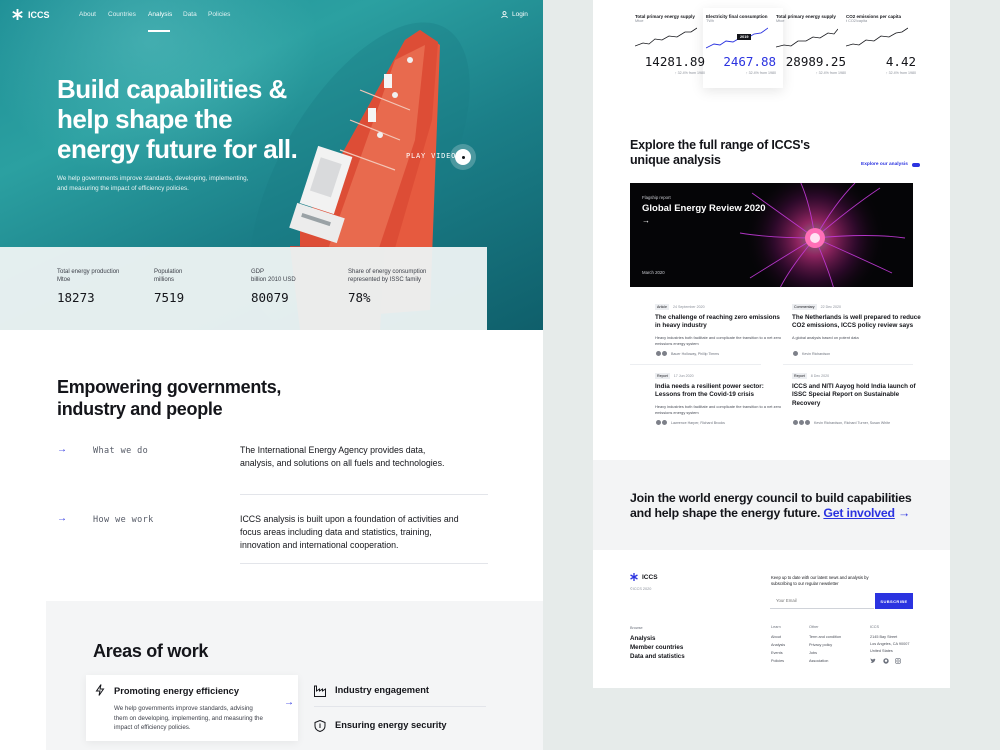 This screenshot has height=750, width=1000. Describe the element at coordinates (818, 661) in the screenshot. I see `footer-link-association: Association` at that location.